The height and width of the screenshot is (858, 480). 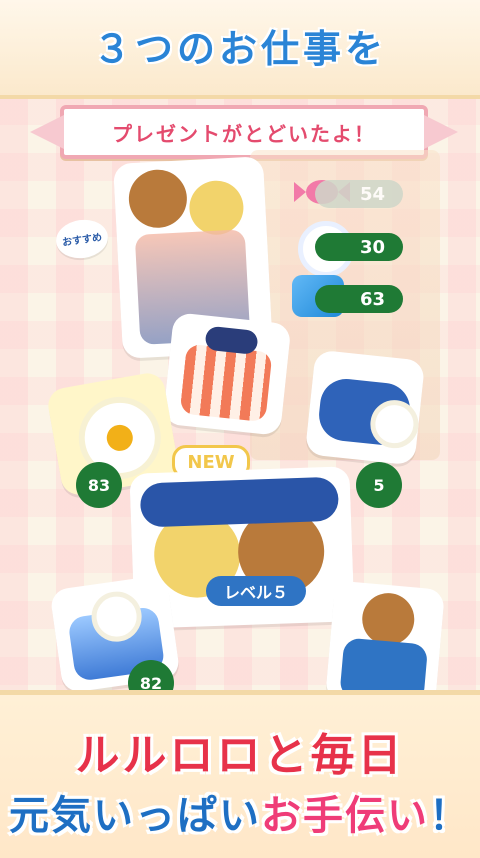 What do you see at coordinates (359, 247) in the screenshot?
I see `reward-flower-count: 30` at bounding box center [359, 247].